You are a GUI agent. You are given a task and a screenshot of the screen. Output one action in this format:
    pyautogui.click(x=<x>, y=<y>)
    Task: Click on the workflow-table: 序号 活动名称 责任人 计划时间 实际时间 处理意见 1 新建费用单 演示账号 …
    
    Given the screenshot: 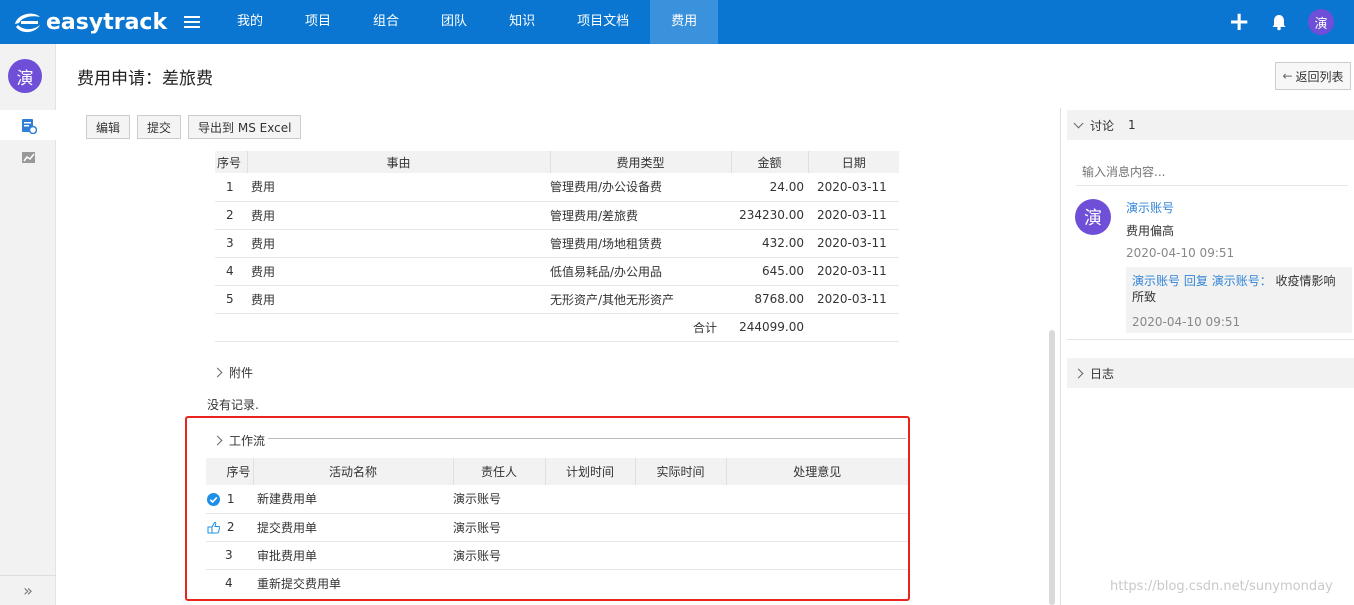 What is the action you would take?
    pyautogui.click(x=557, y=527)
    